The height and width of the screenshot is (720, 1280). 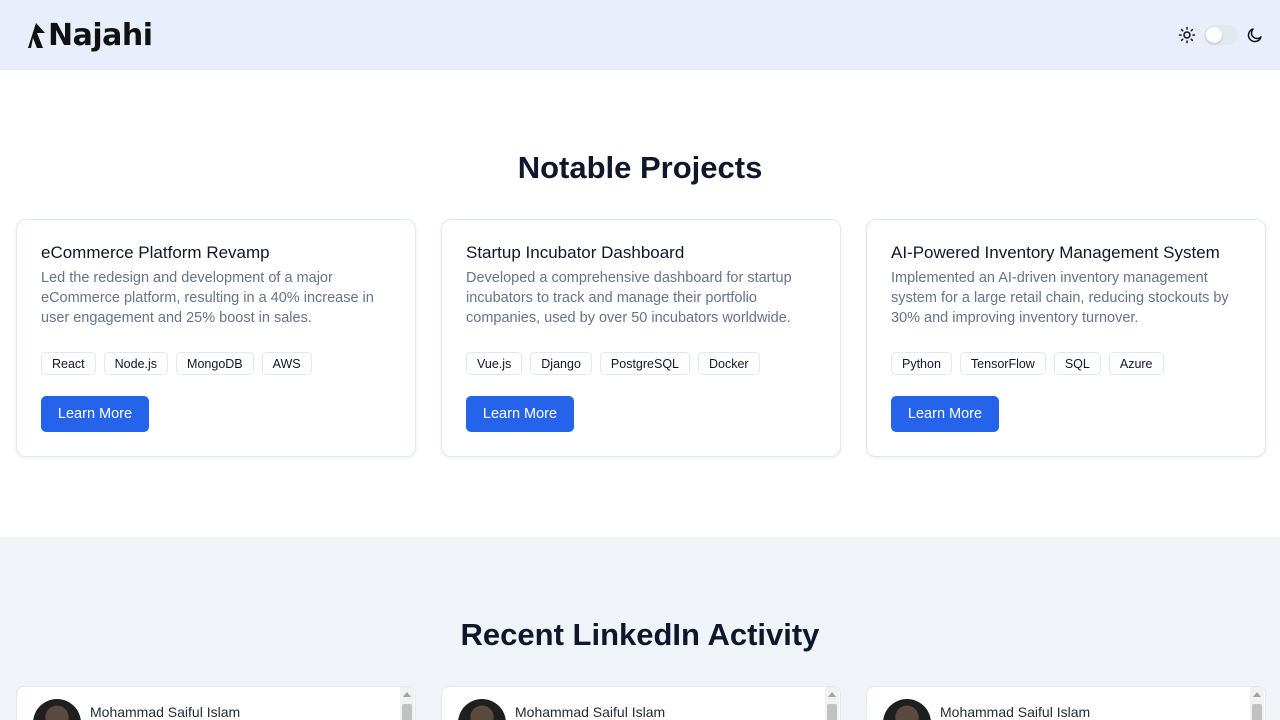 I want to click on logo-mark-icon, so click(x=36, y=35).